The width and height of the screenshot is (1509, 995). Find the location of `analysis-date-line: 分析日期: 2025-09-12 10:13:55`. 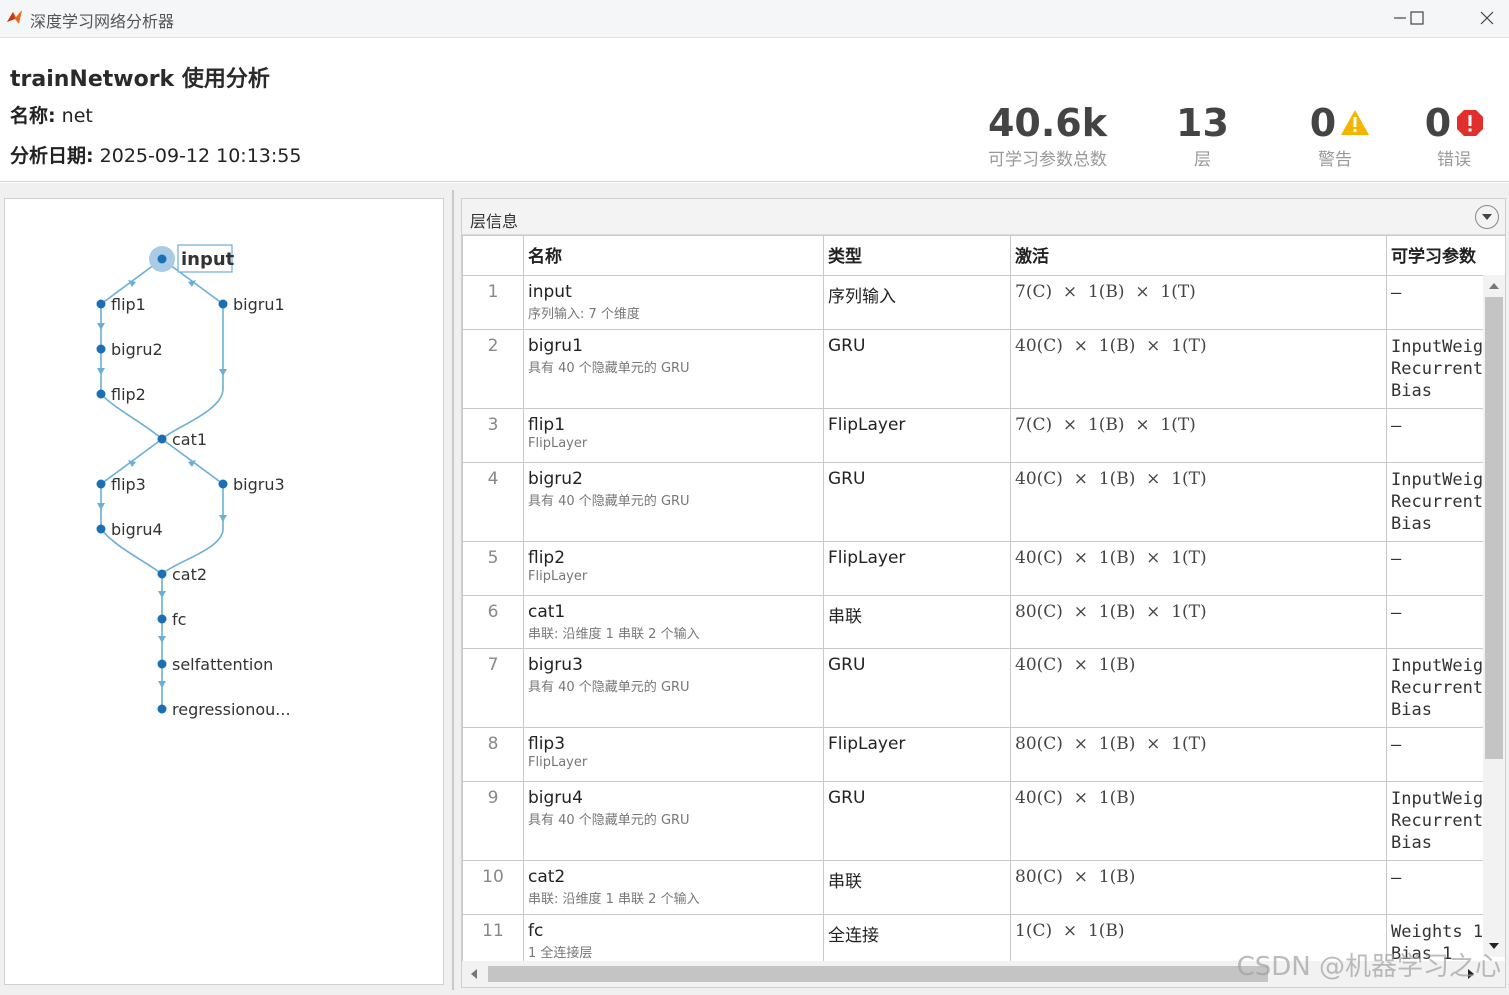

analysis-date-line: 分析日期: 2025-09-12 10:13:55 is located at coordinates (155, 154).